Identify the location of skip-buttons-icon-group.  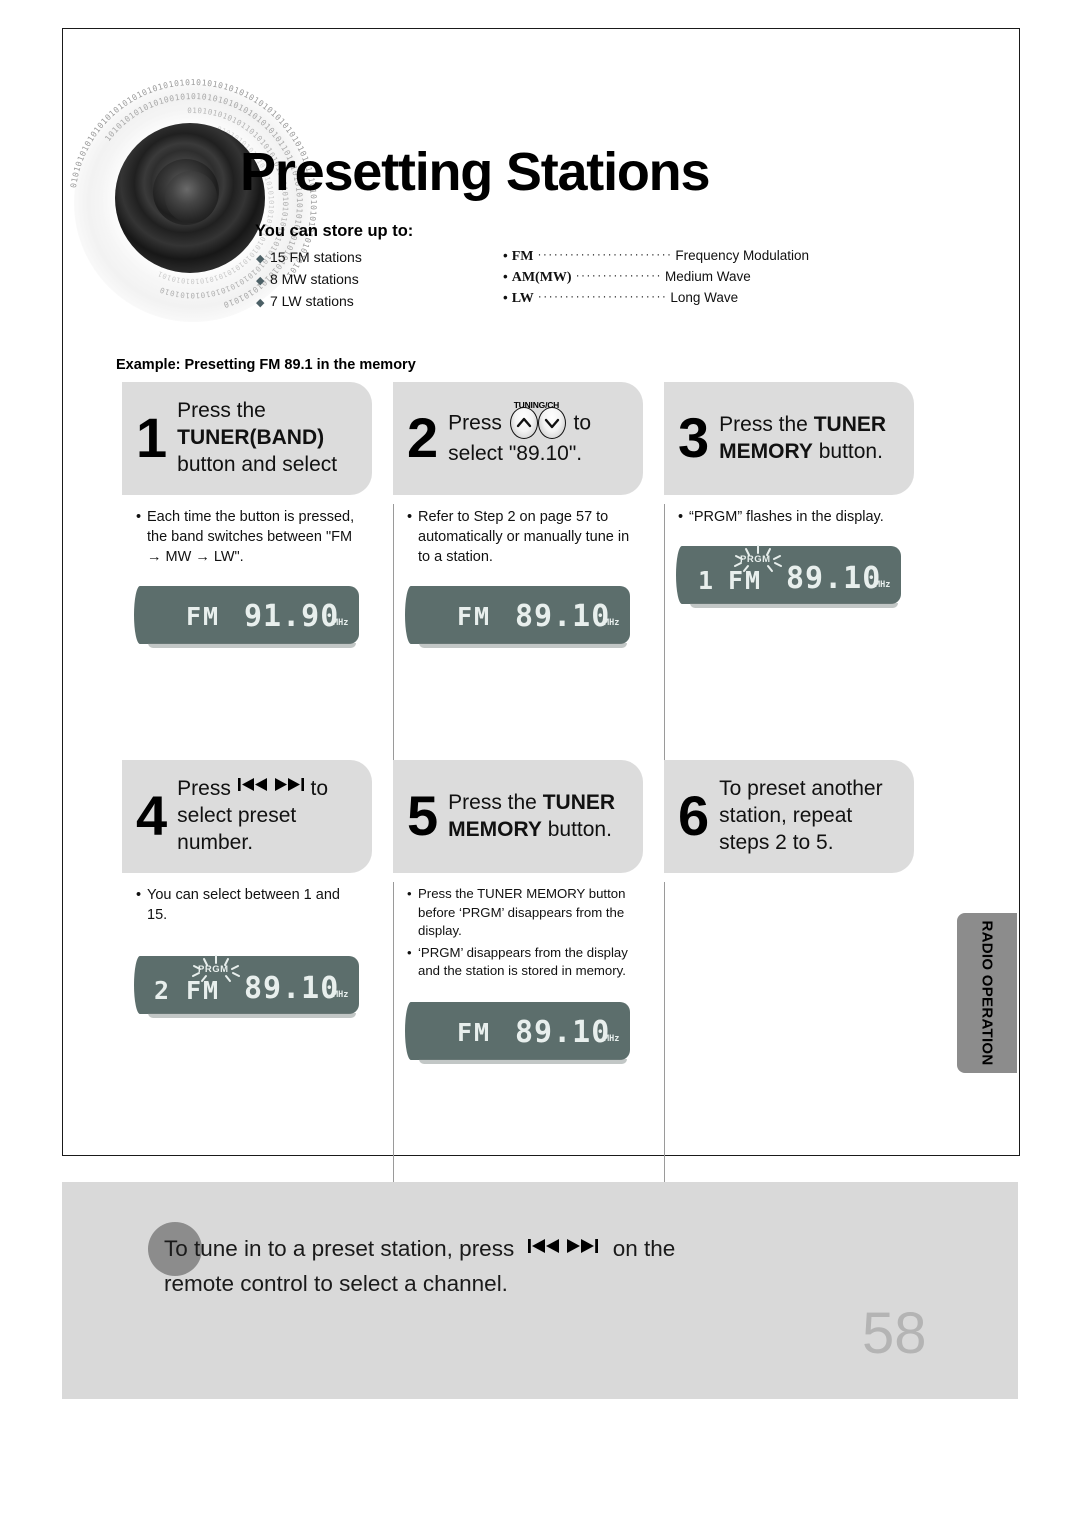
(563, 1248).